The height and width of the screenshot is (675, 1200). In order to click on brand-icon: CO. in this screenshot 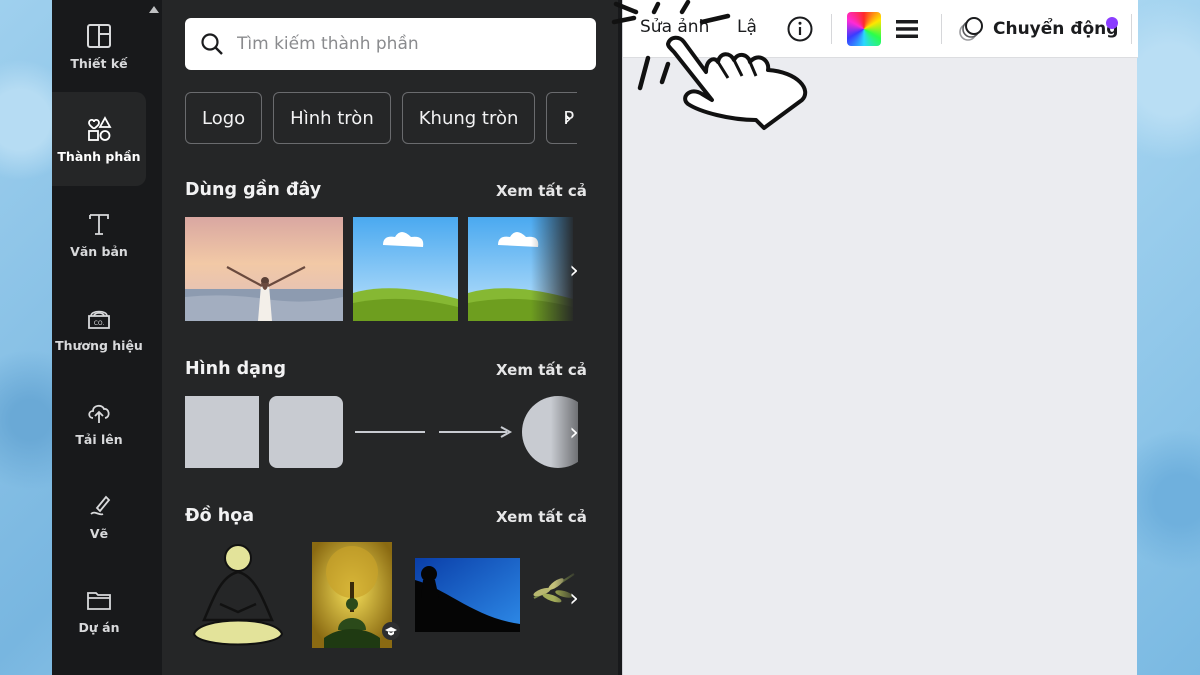, I will do `click(99, 319)`.